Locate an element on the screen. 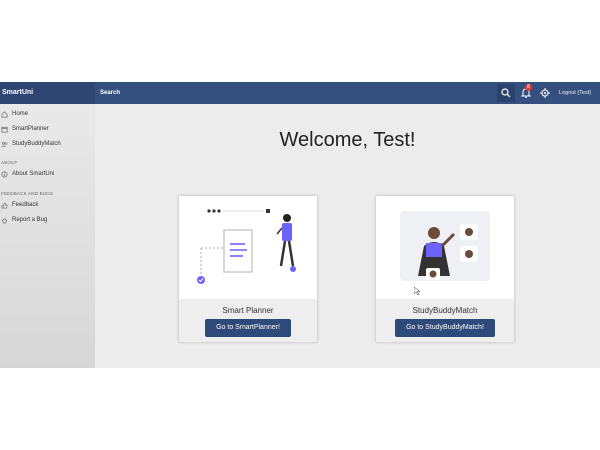 Image resolution: width=600 pixels, height=450 pixels. notification-badge: 8 is located at coordinates (528, 87).